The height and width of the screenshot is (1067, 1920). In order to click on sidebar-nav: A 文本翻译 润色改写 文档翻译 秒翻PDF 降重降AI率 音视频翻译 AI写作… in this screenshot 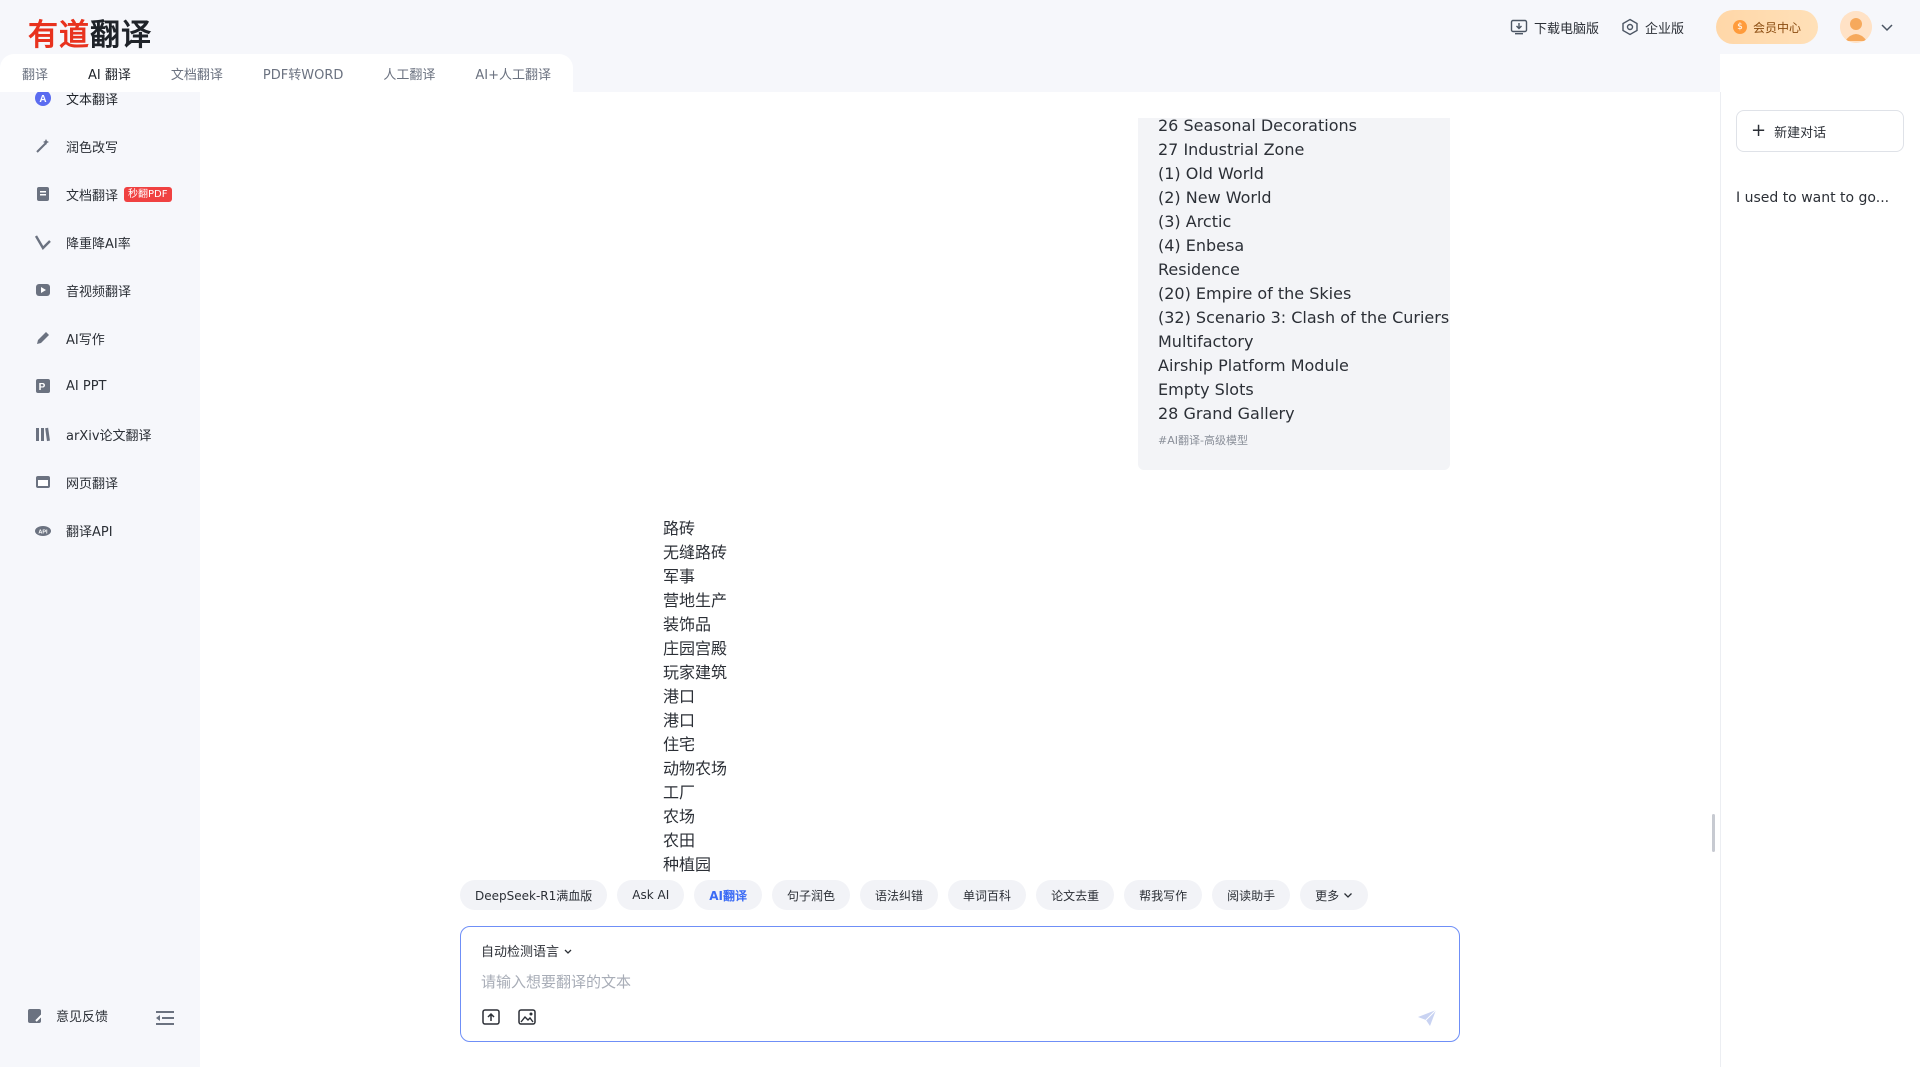, I will do `click(100, 314)`.